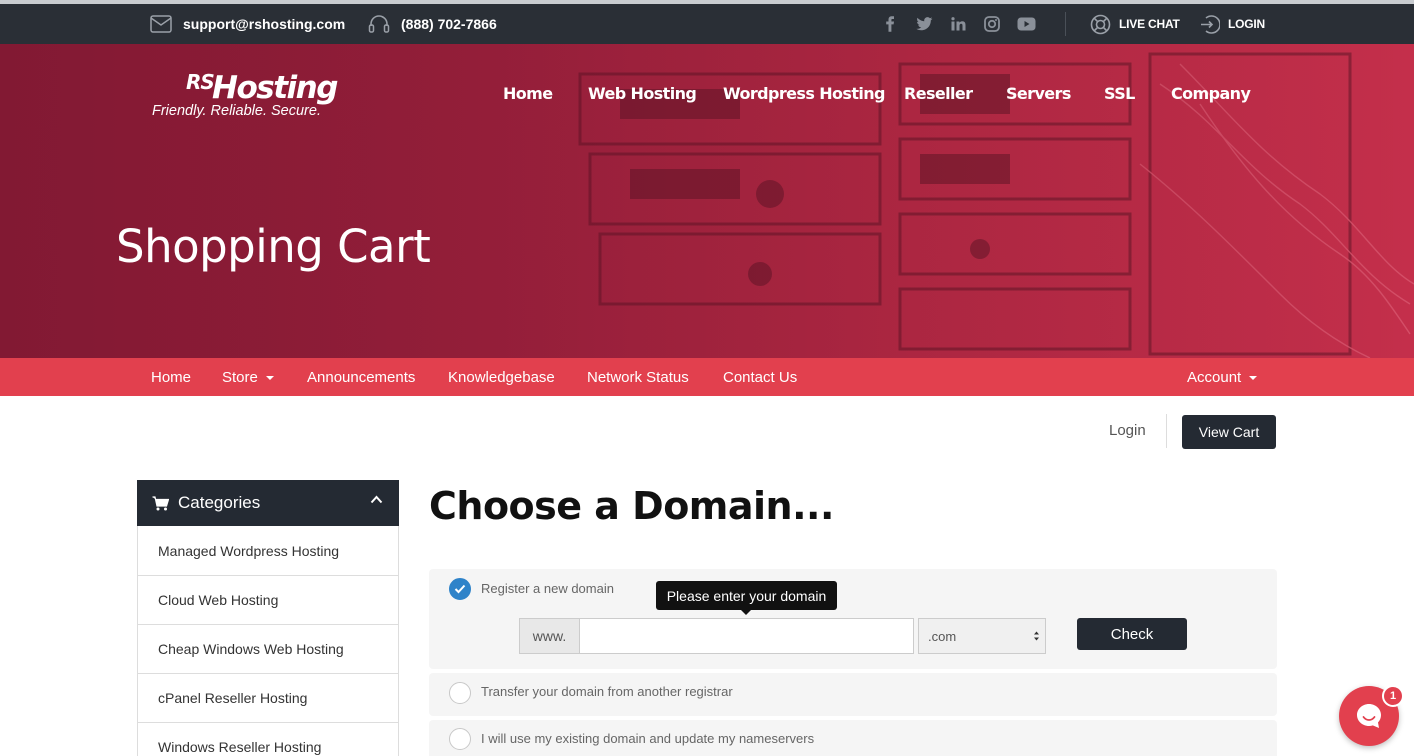  I want to click on subnav-store: Store, so click(248, 377).